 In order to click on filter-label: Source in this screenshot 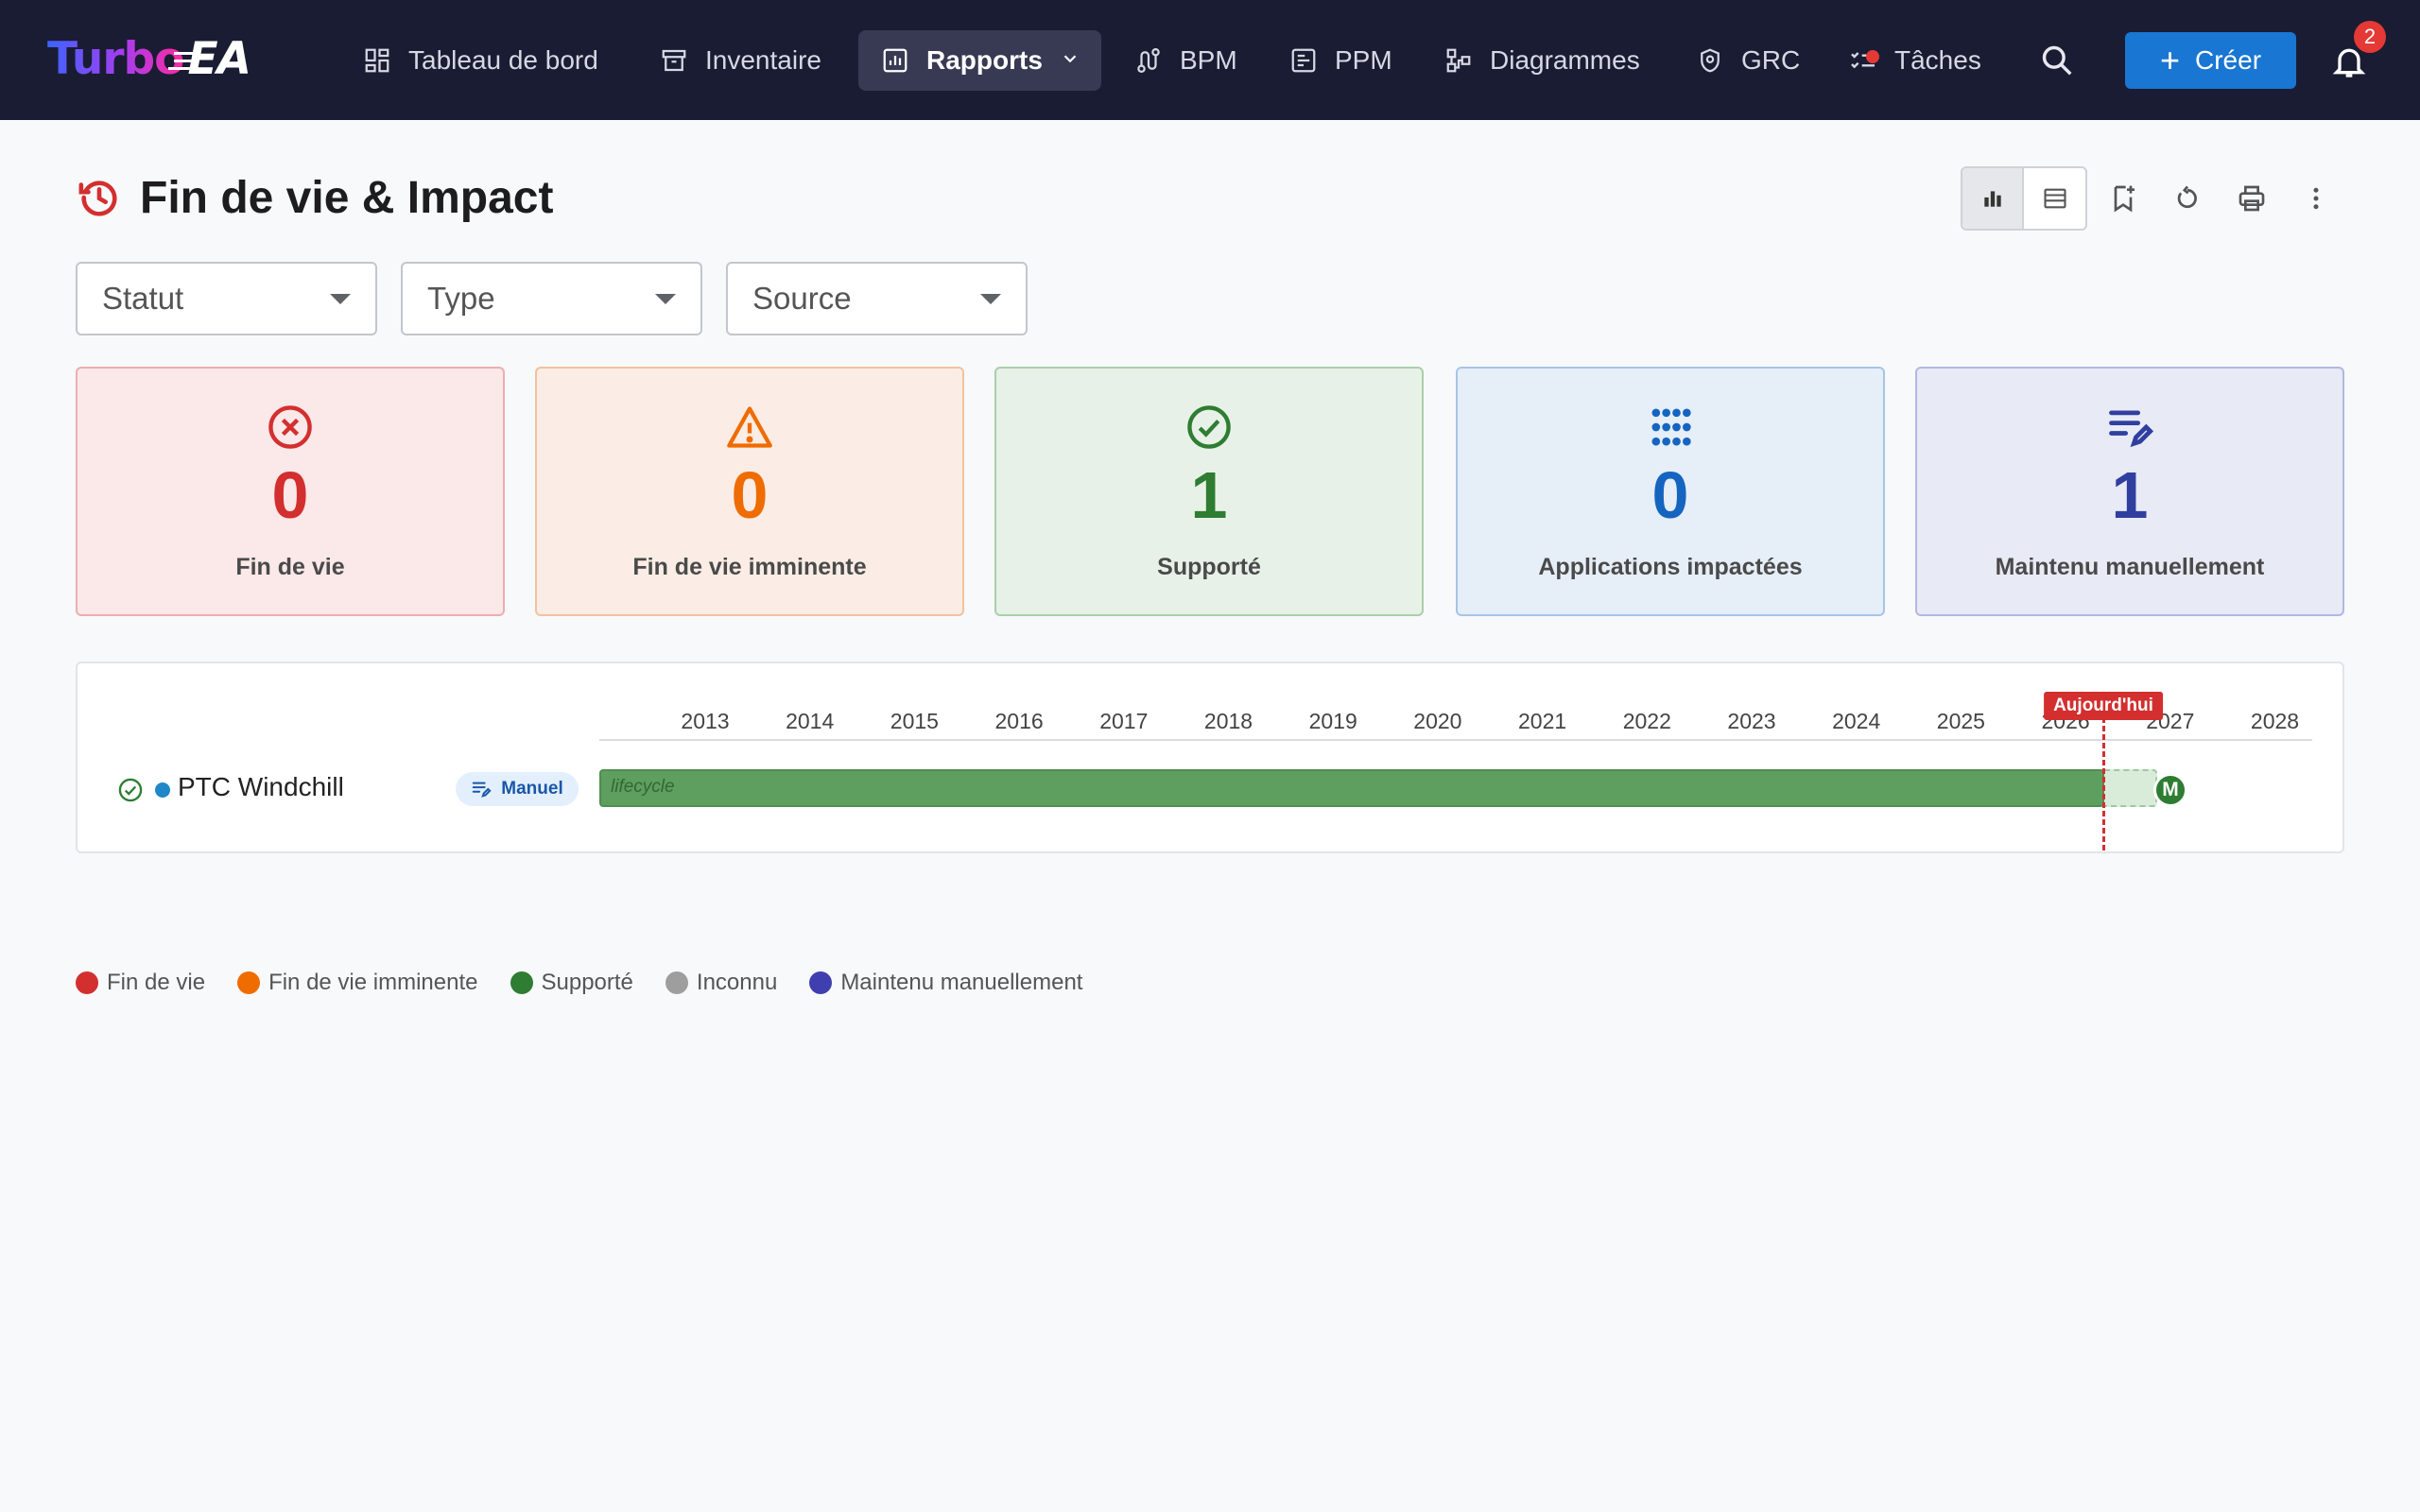, I will do `click(802, 298)`.